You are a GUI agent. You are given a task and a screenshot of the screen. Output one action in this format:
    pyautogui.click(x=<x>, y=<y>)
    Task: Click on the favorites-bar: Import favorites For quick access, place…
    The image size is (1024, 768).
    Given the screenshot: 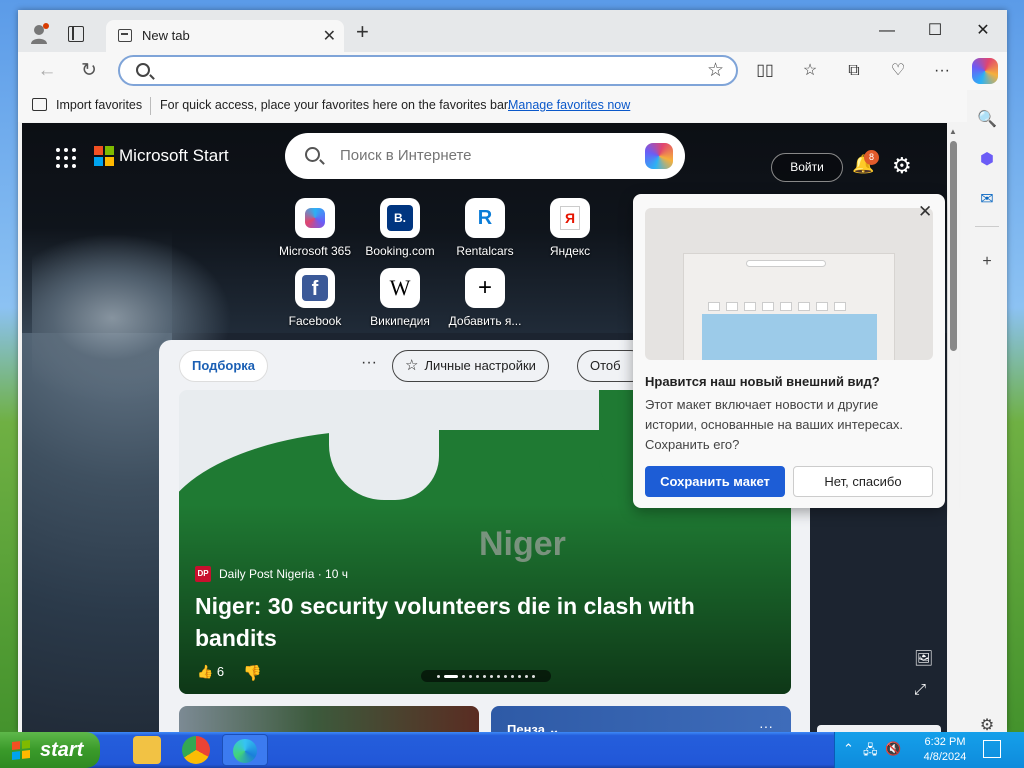 What is the action you would take?
    pyautogui.click(x=512, y=106)
    